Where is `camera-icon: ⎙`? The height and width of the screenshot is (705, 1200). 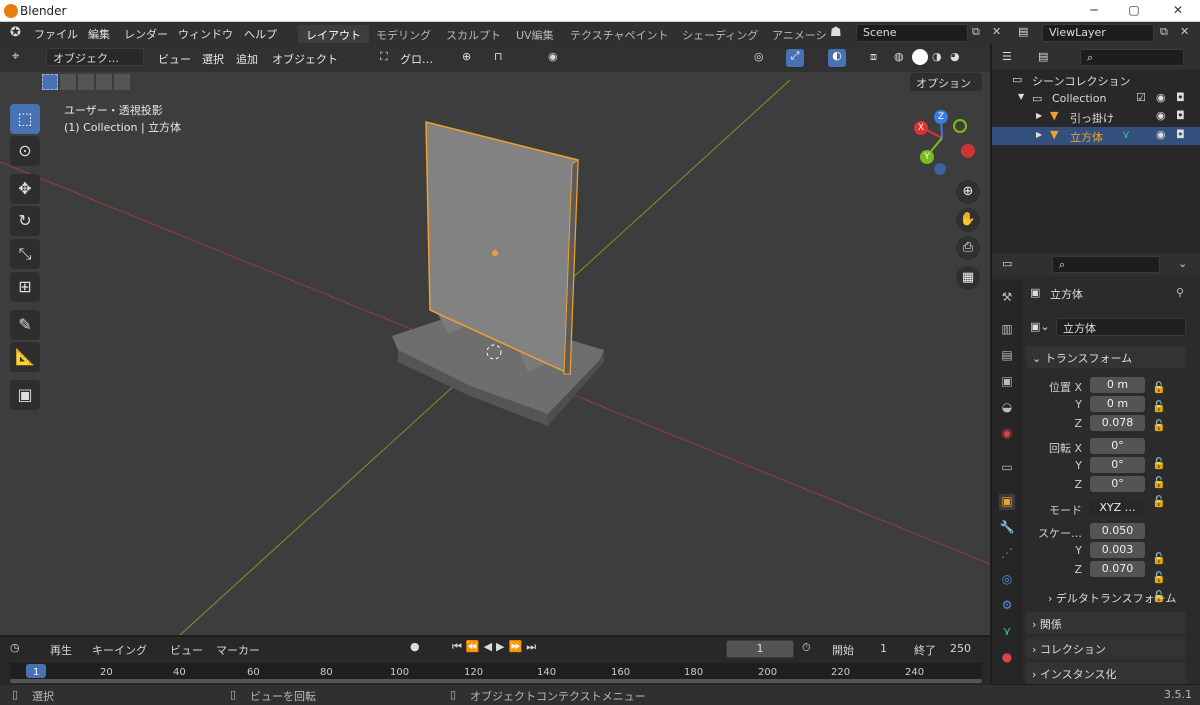 camera-icon: ⎙ is located at coordinates (968, 248).